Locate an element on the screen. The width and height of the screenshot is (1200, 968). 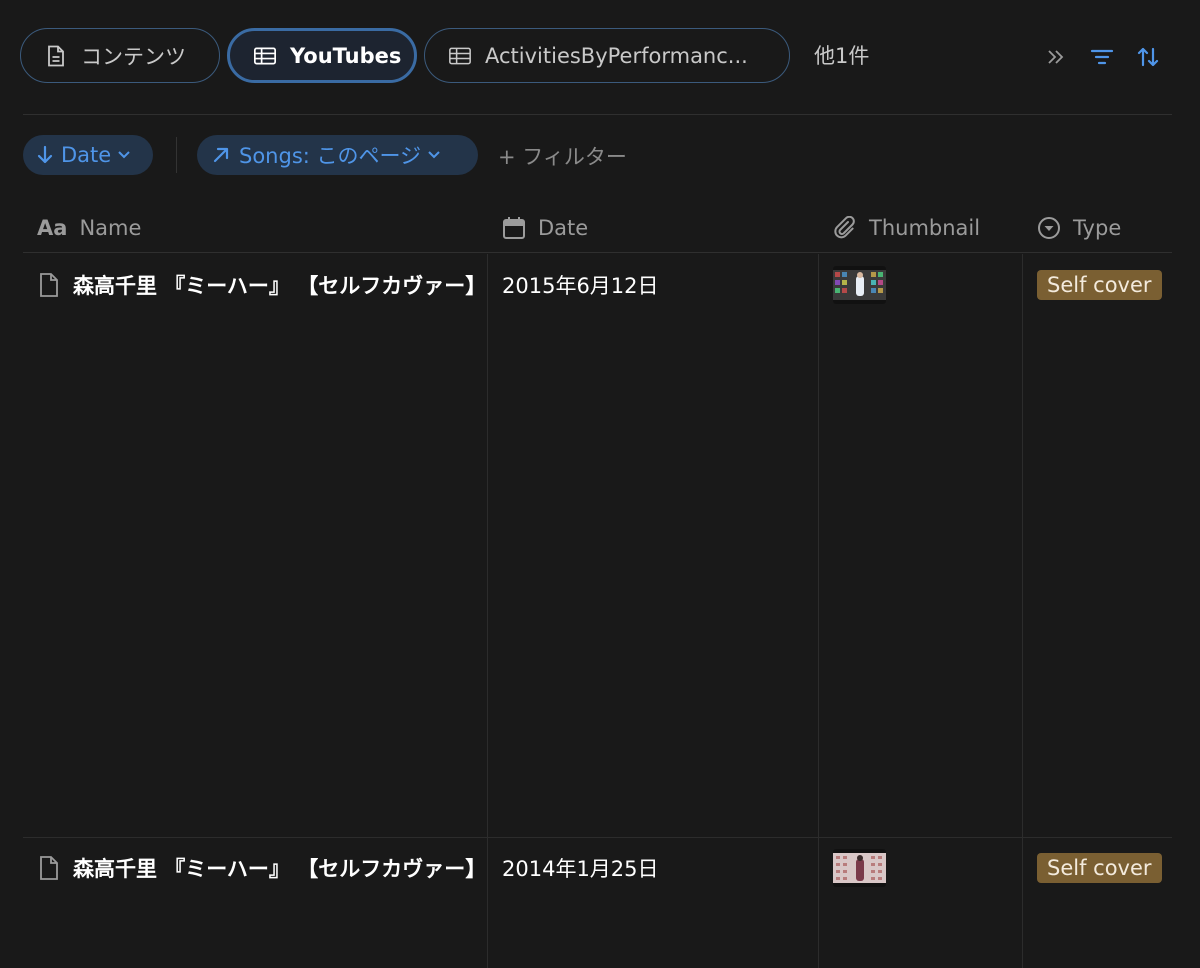
double-chevron-right-icon is located at coordinates (1056, 57).